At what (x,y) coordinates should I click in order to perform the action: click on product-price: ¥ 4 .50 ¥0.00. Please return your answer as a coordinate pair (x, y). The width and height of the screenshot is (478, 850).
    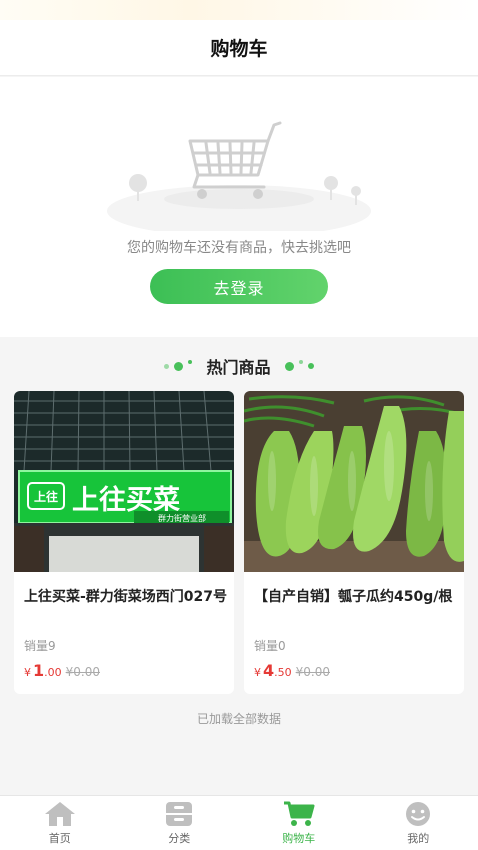
    Looking at the image, I should click on (292, 670).